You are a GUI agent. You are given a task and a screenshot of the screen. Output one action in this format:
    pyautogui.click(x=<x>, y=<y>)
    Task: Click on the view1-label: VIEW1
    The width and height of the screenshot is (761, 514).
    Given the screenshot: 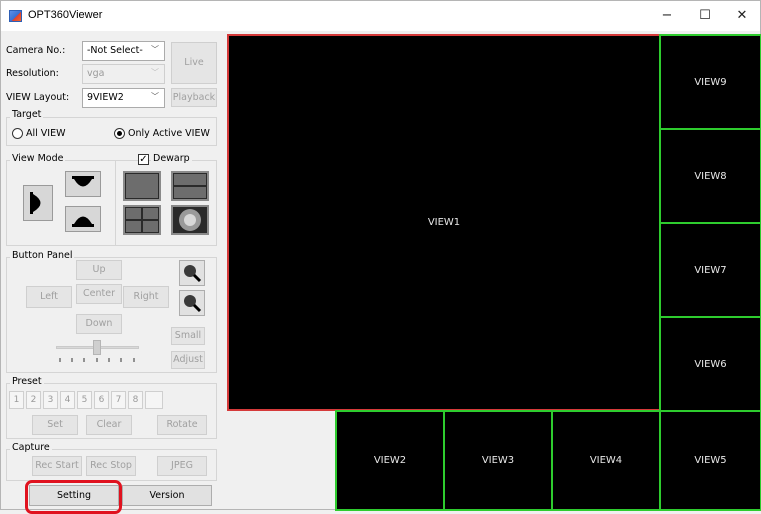 What is the action you would take?
    pyautogui.click(x=444, y=222)
    